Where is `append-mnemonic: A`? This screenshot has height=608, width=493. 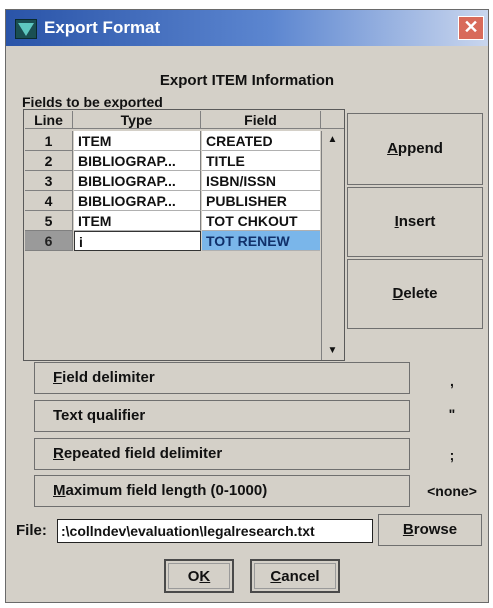
append-mnemonic: A is located at coordinates (392, 148).